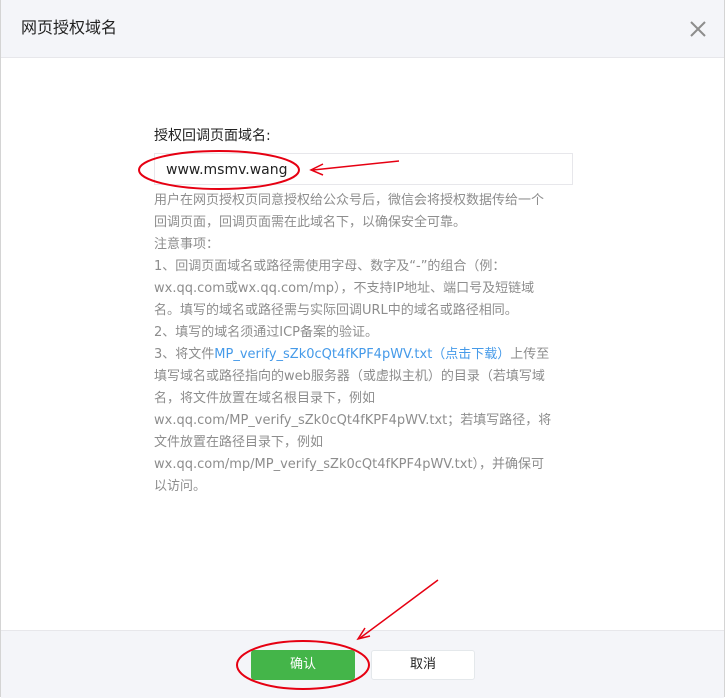 This screenshot has height=698, width=725. Describe the element at coordinates (265, 398) in the screenshot. I see `notes-item-3: 名，将文件放置在域名根目录下，例如` at that location.